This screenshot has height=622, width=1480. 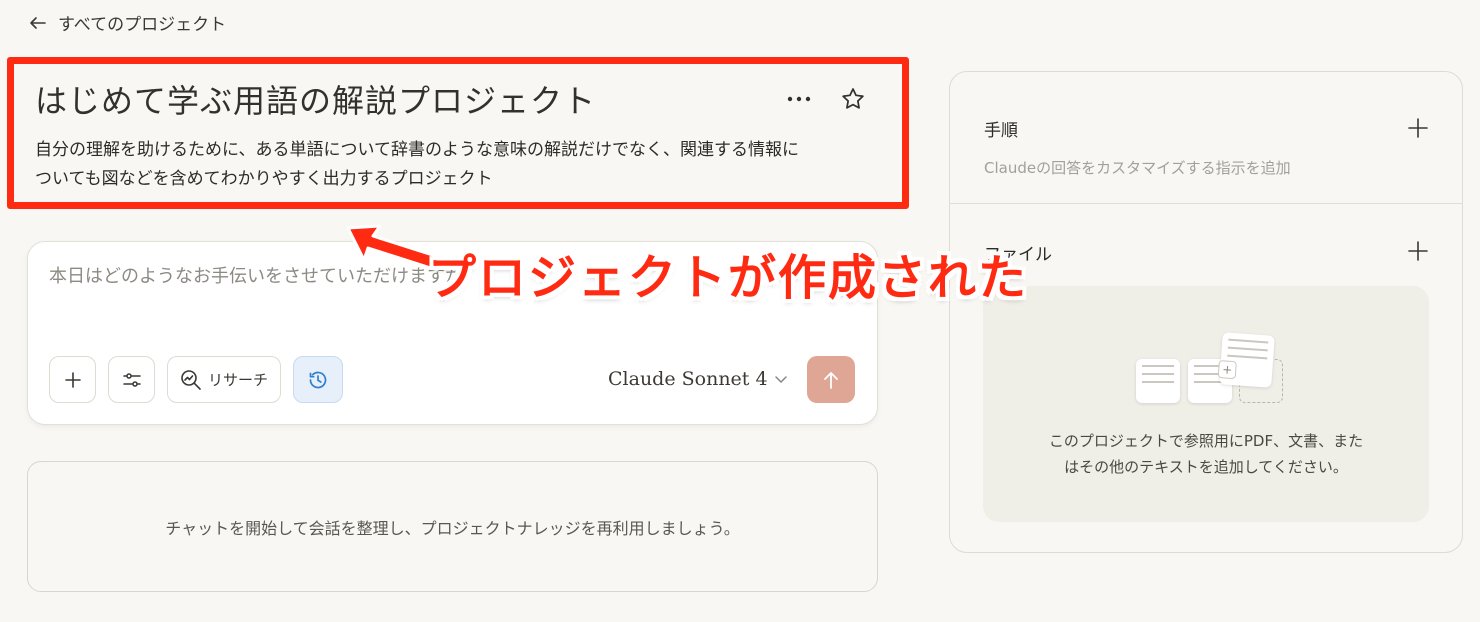 I want to click on add-attachment-button, so click(x=72, y=379).